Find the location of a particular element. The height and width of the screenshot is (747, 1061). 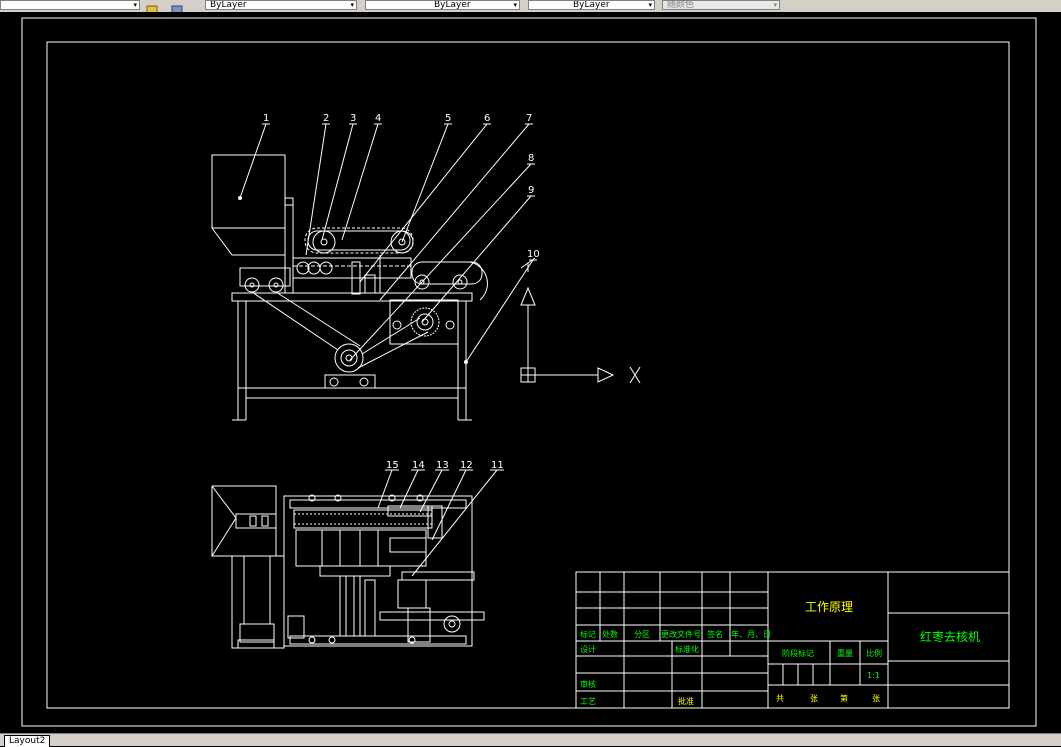

label-date: 年、月、日 is located at coordinates (751, 634).